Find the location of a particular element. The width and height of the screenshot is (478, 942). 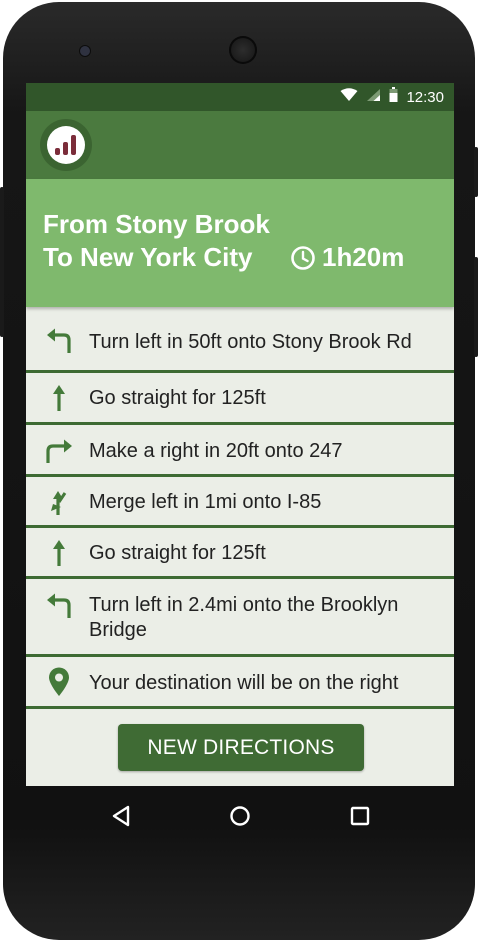

status-bar: 12:30 is located at coordinates (240, 97).